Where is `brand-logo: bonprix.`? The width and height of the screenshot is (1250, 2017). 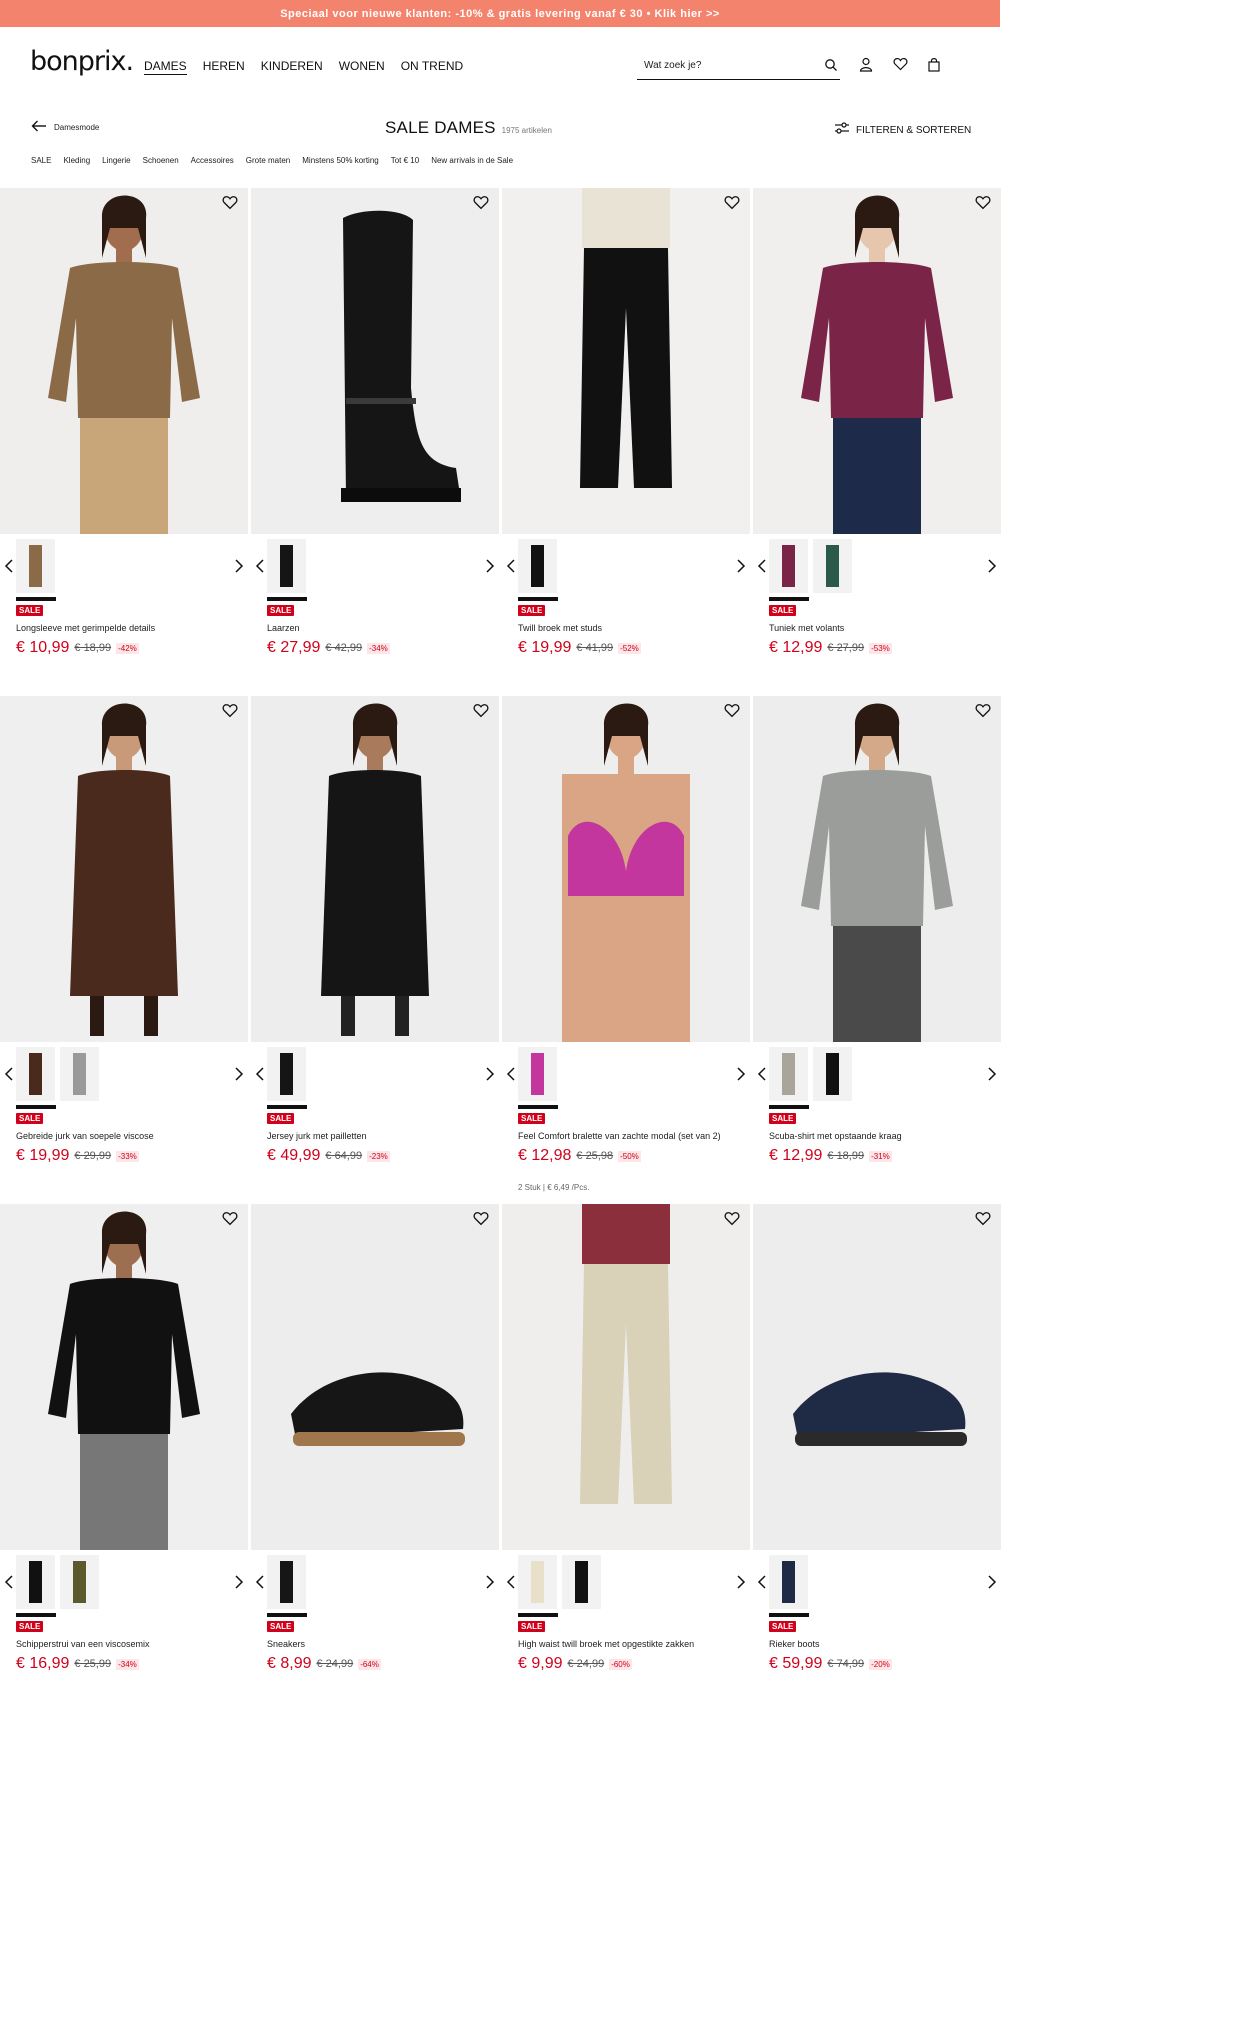
brand-logo: bonprix. is located at coordinates (82, 61).